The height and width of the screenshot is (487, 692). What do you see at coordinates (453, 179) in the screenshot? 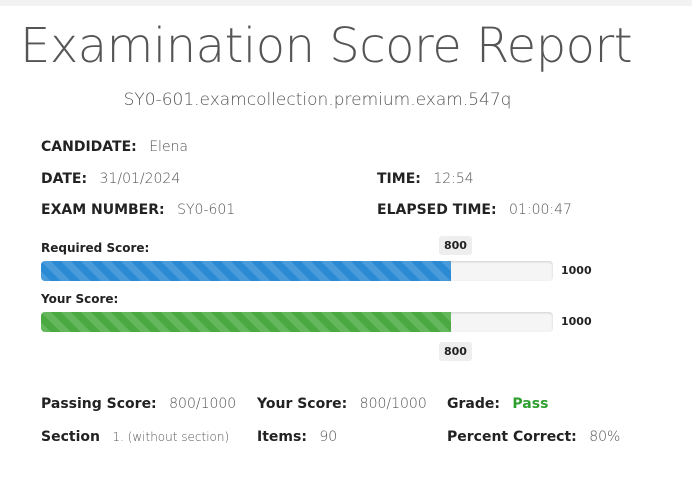
I see `time-value: 12:54` at bounding box center [453, 179].